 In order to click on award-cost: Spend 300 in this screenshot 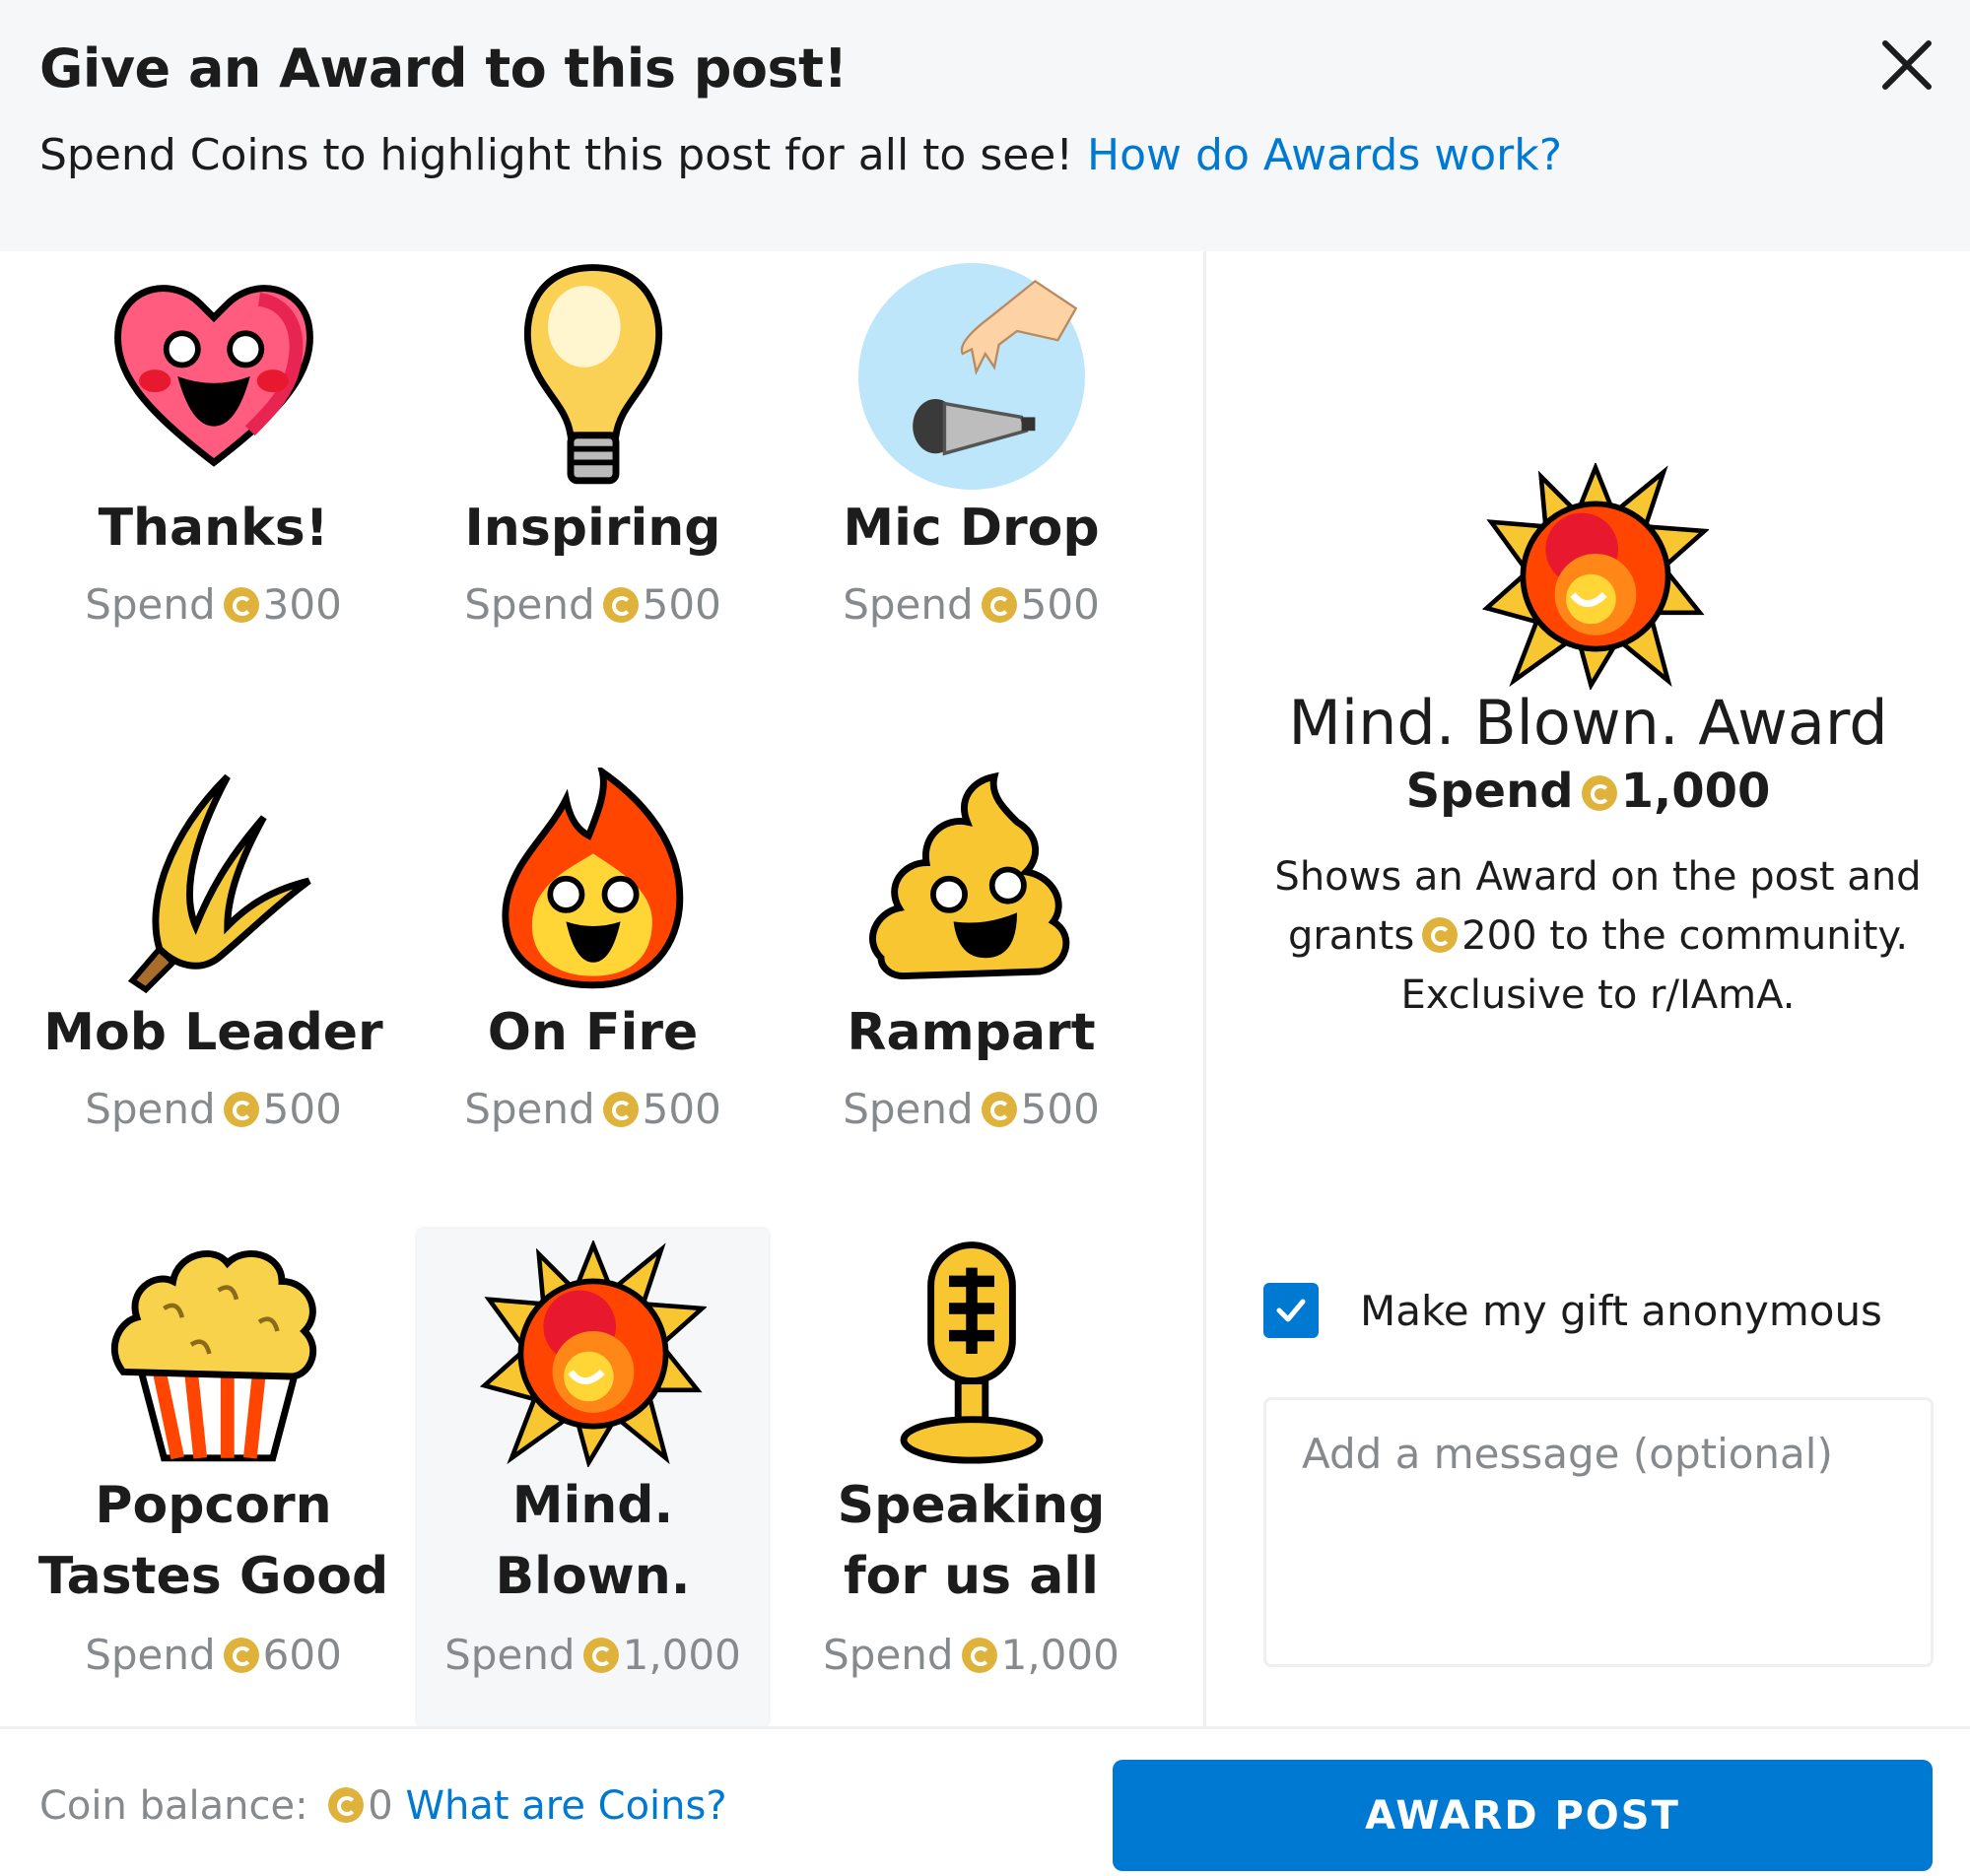, I will do `click(213, 604)`.